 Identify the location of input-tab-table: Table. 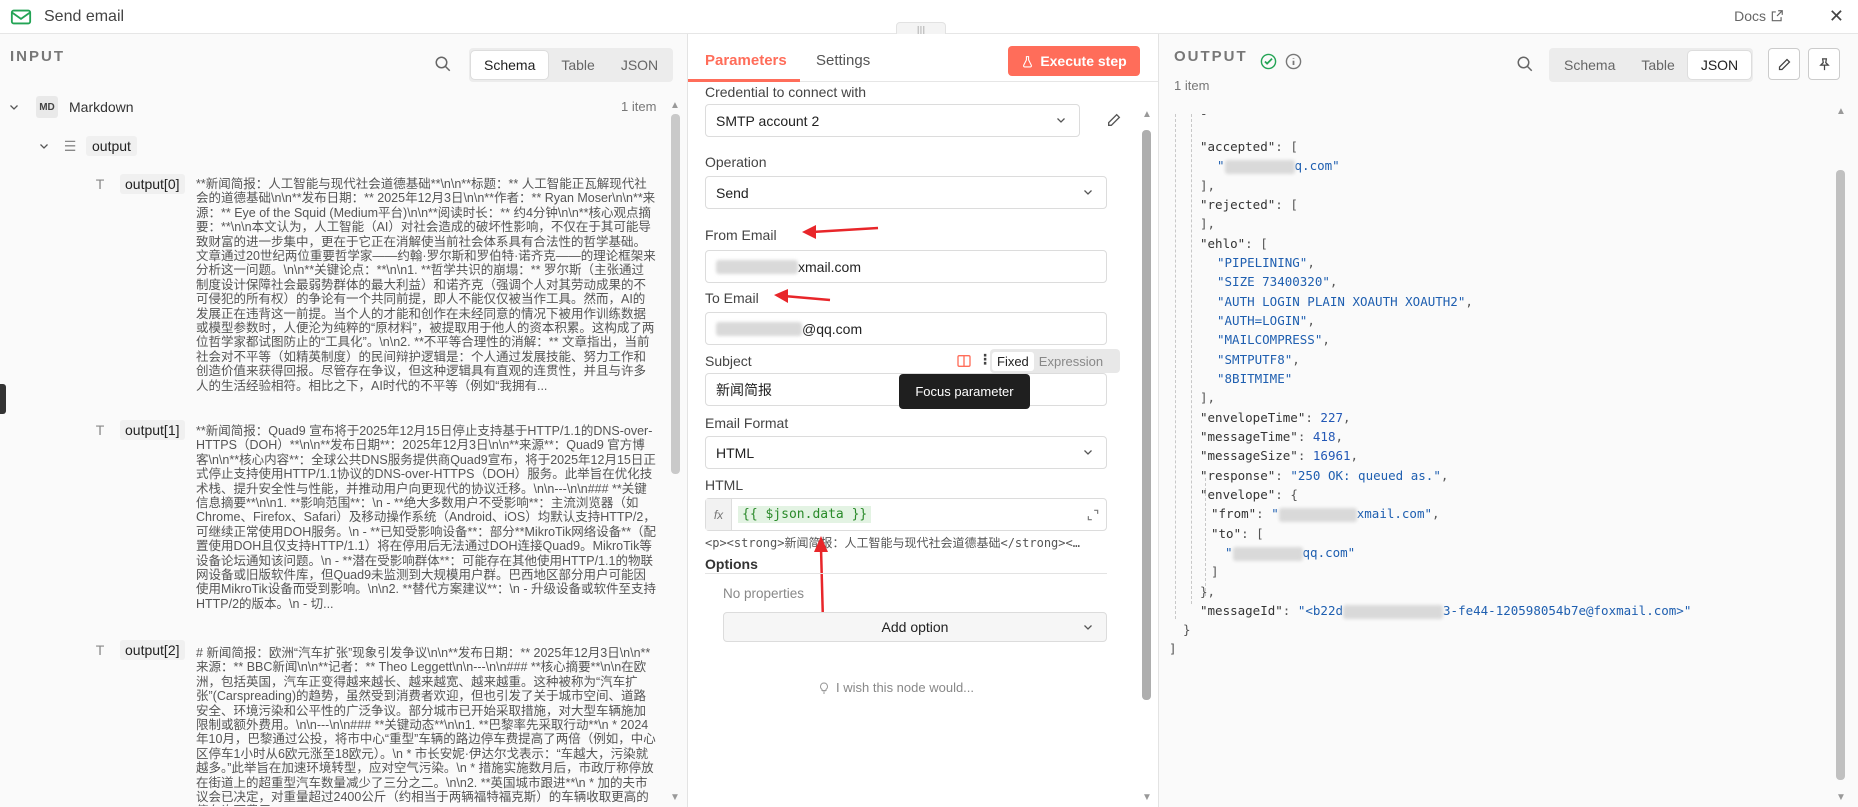
(577, 65).